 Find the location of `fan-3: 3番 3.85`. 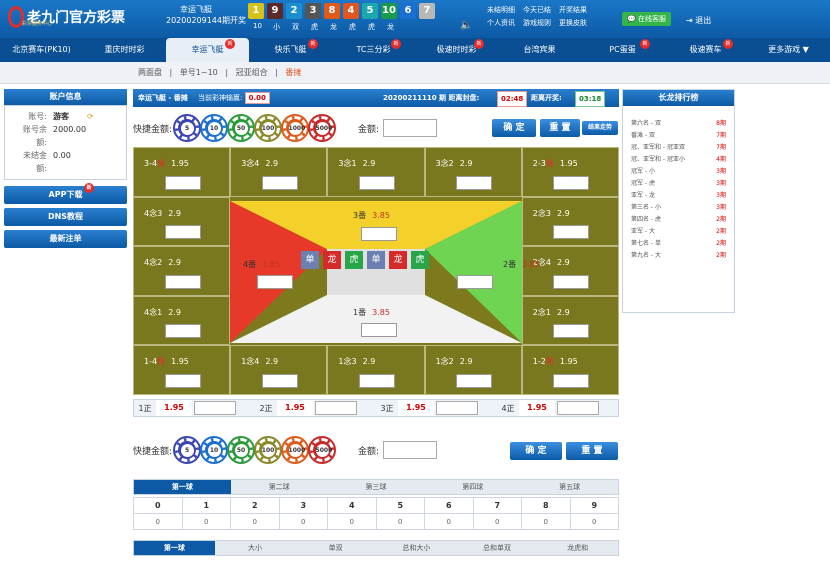

fan-3: 3番 3.85 is located at coordinates (371, 215).